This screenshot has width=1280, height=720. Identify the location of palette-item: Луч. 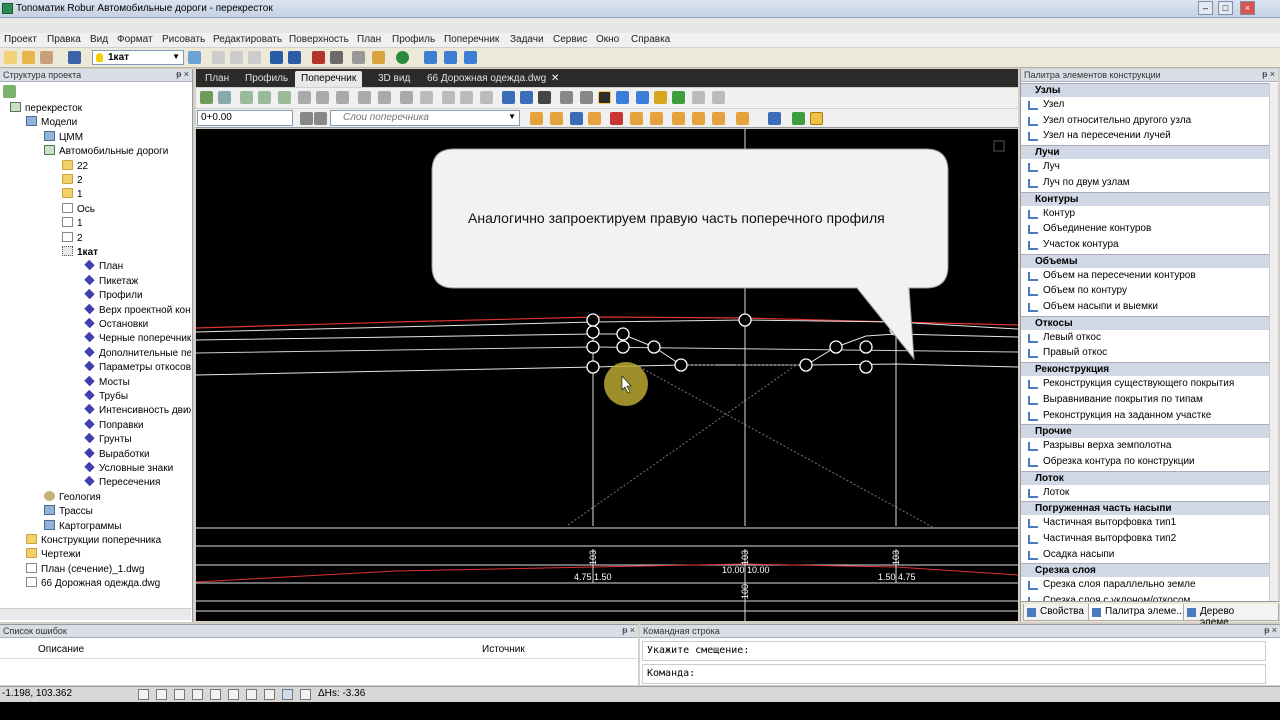
(1145, 167).